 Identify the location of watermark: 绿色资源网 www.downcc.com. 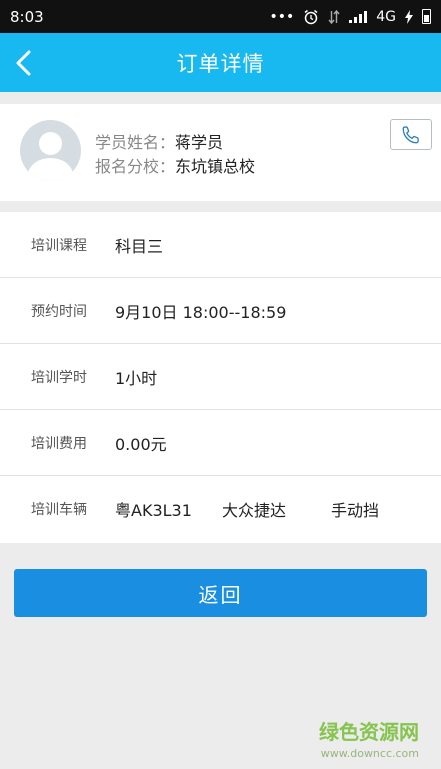
(369, 738).